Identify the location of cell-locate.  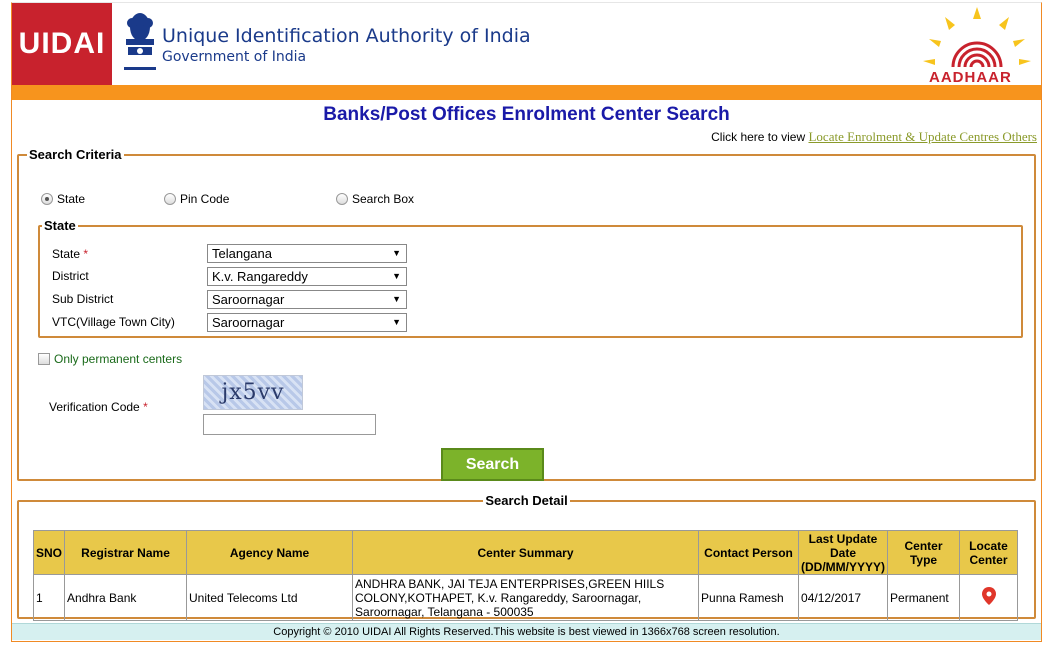
(988, 597).